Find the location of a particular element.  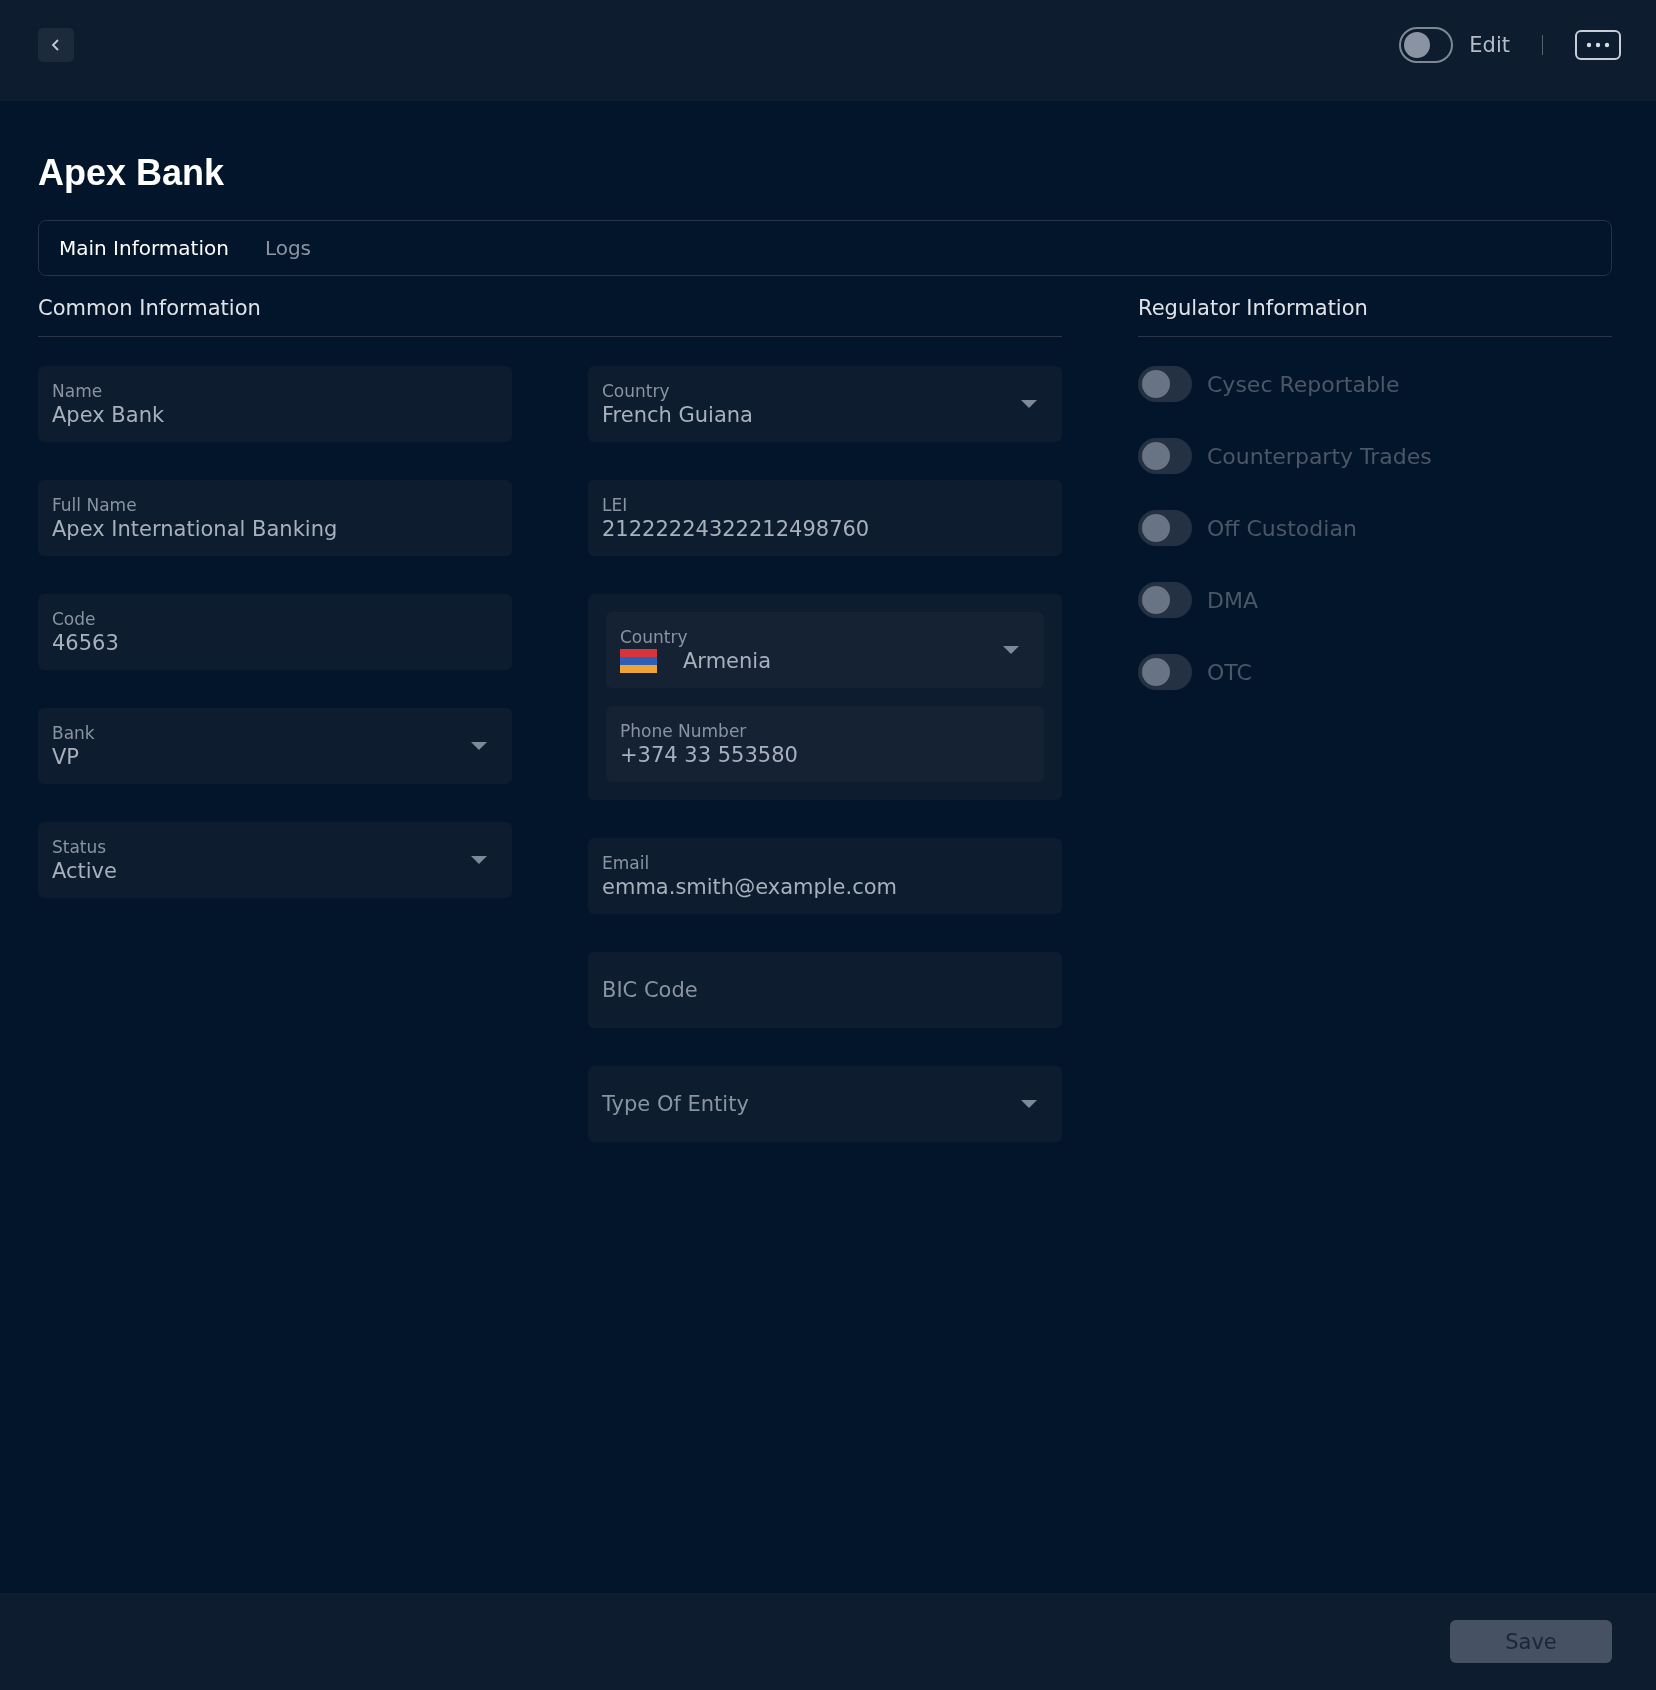

input-field: Full Name Apex International Banking is located at coordinates (275, 518).